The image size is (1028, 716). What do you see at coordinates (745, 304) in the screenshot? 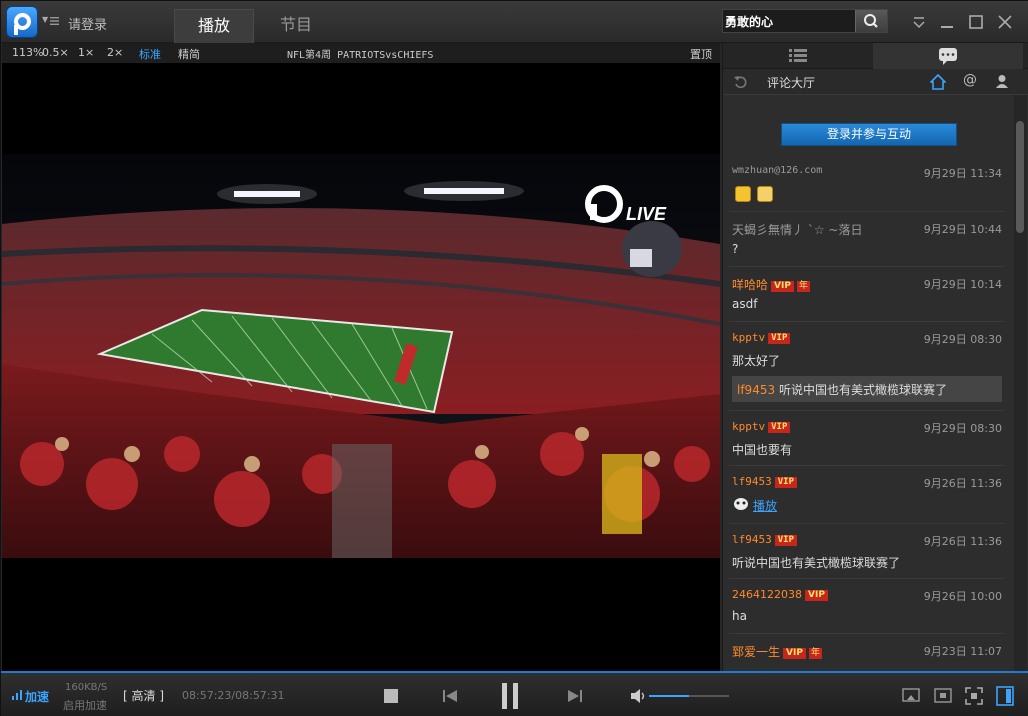
I see `comment-text: asdf` at bounding box center [745, 304].